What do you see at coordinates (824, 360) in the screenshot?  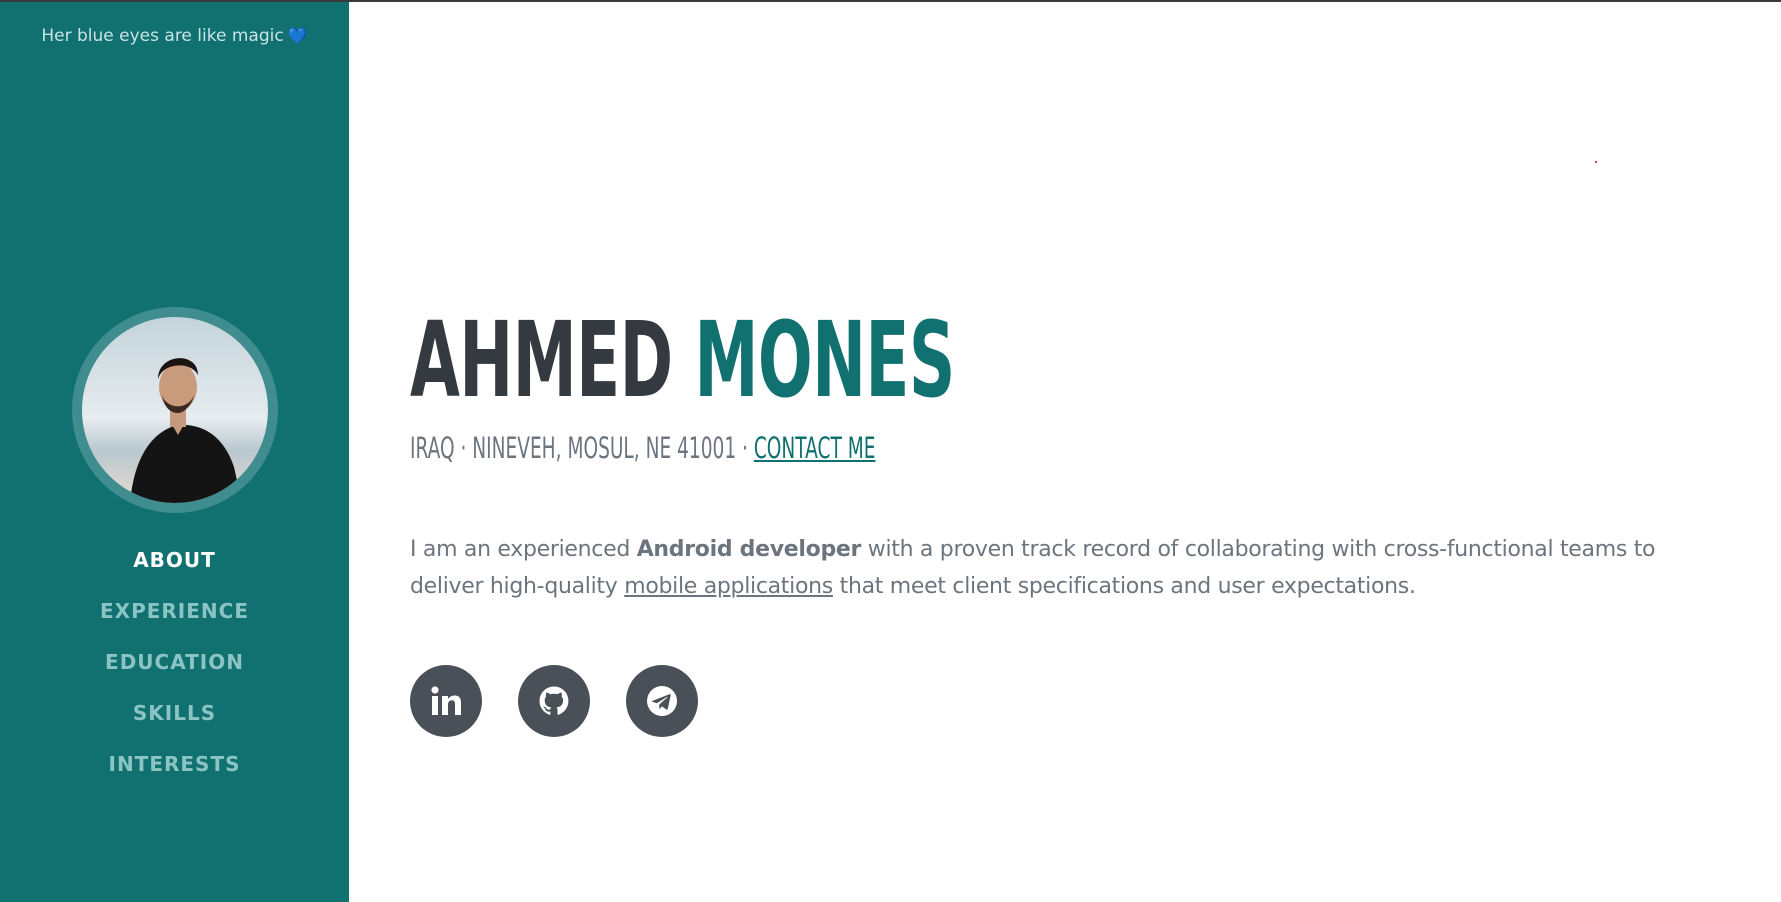 I see `last-name: MONES` at bounding box center [824, 360].